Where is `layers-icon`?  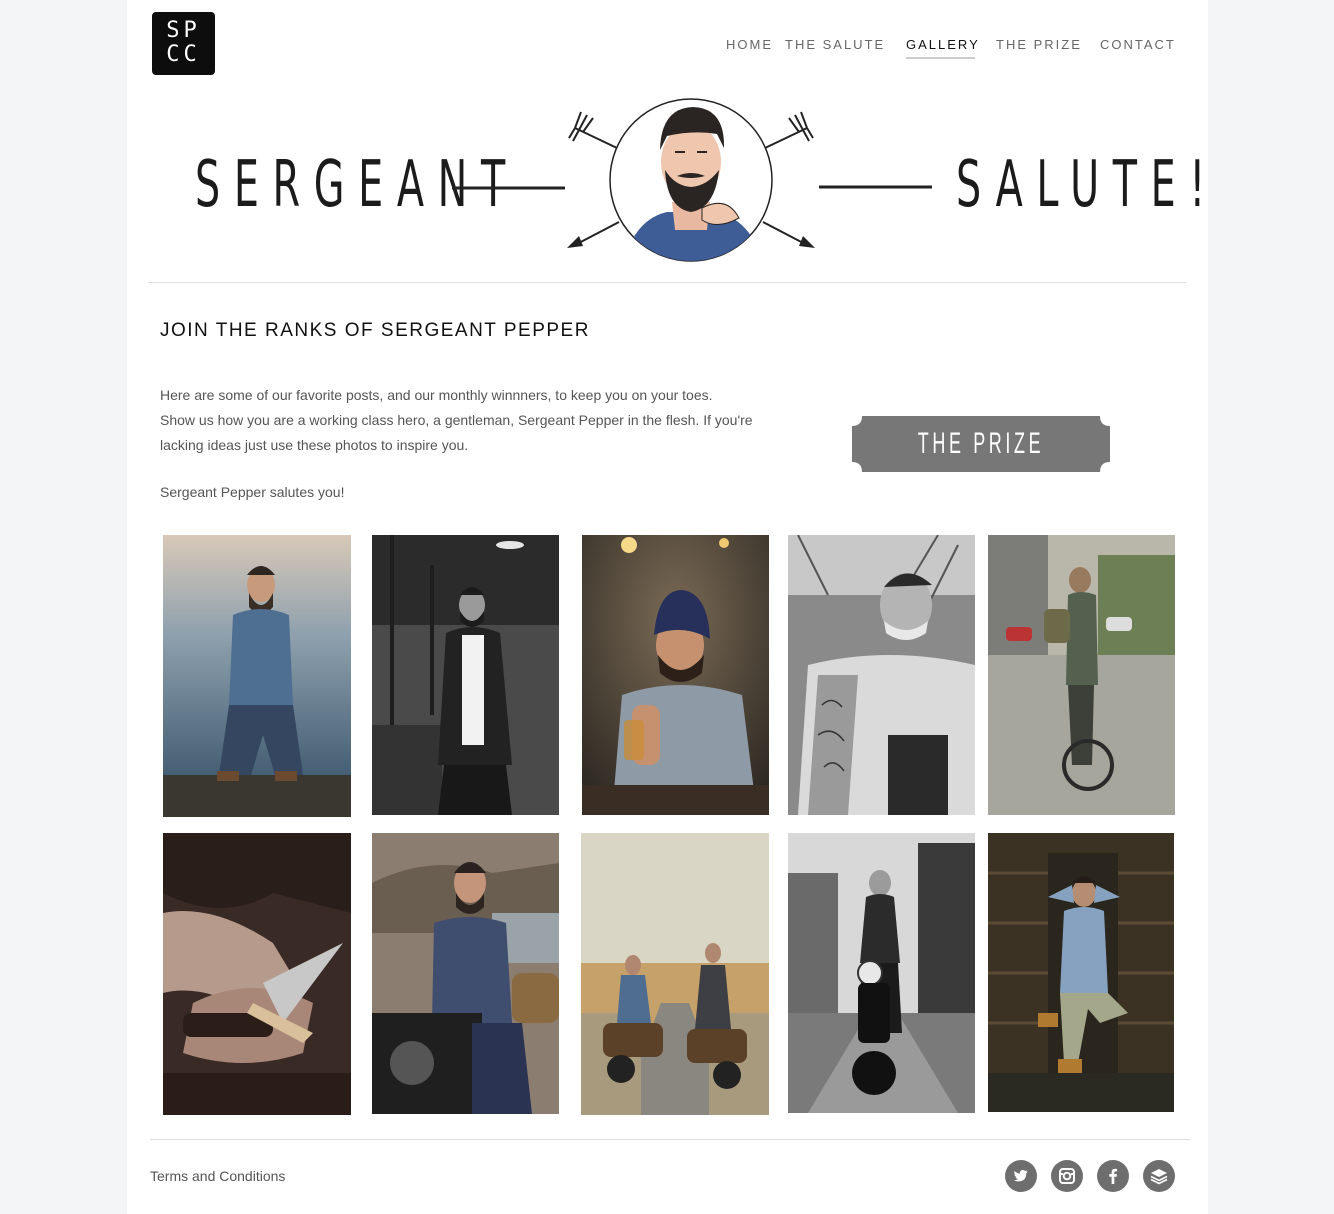 layers-icon is located at coordinates (1159, 1177).